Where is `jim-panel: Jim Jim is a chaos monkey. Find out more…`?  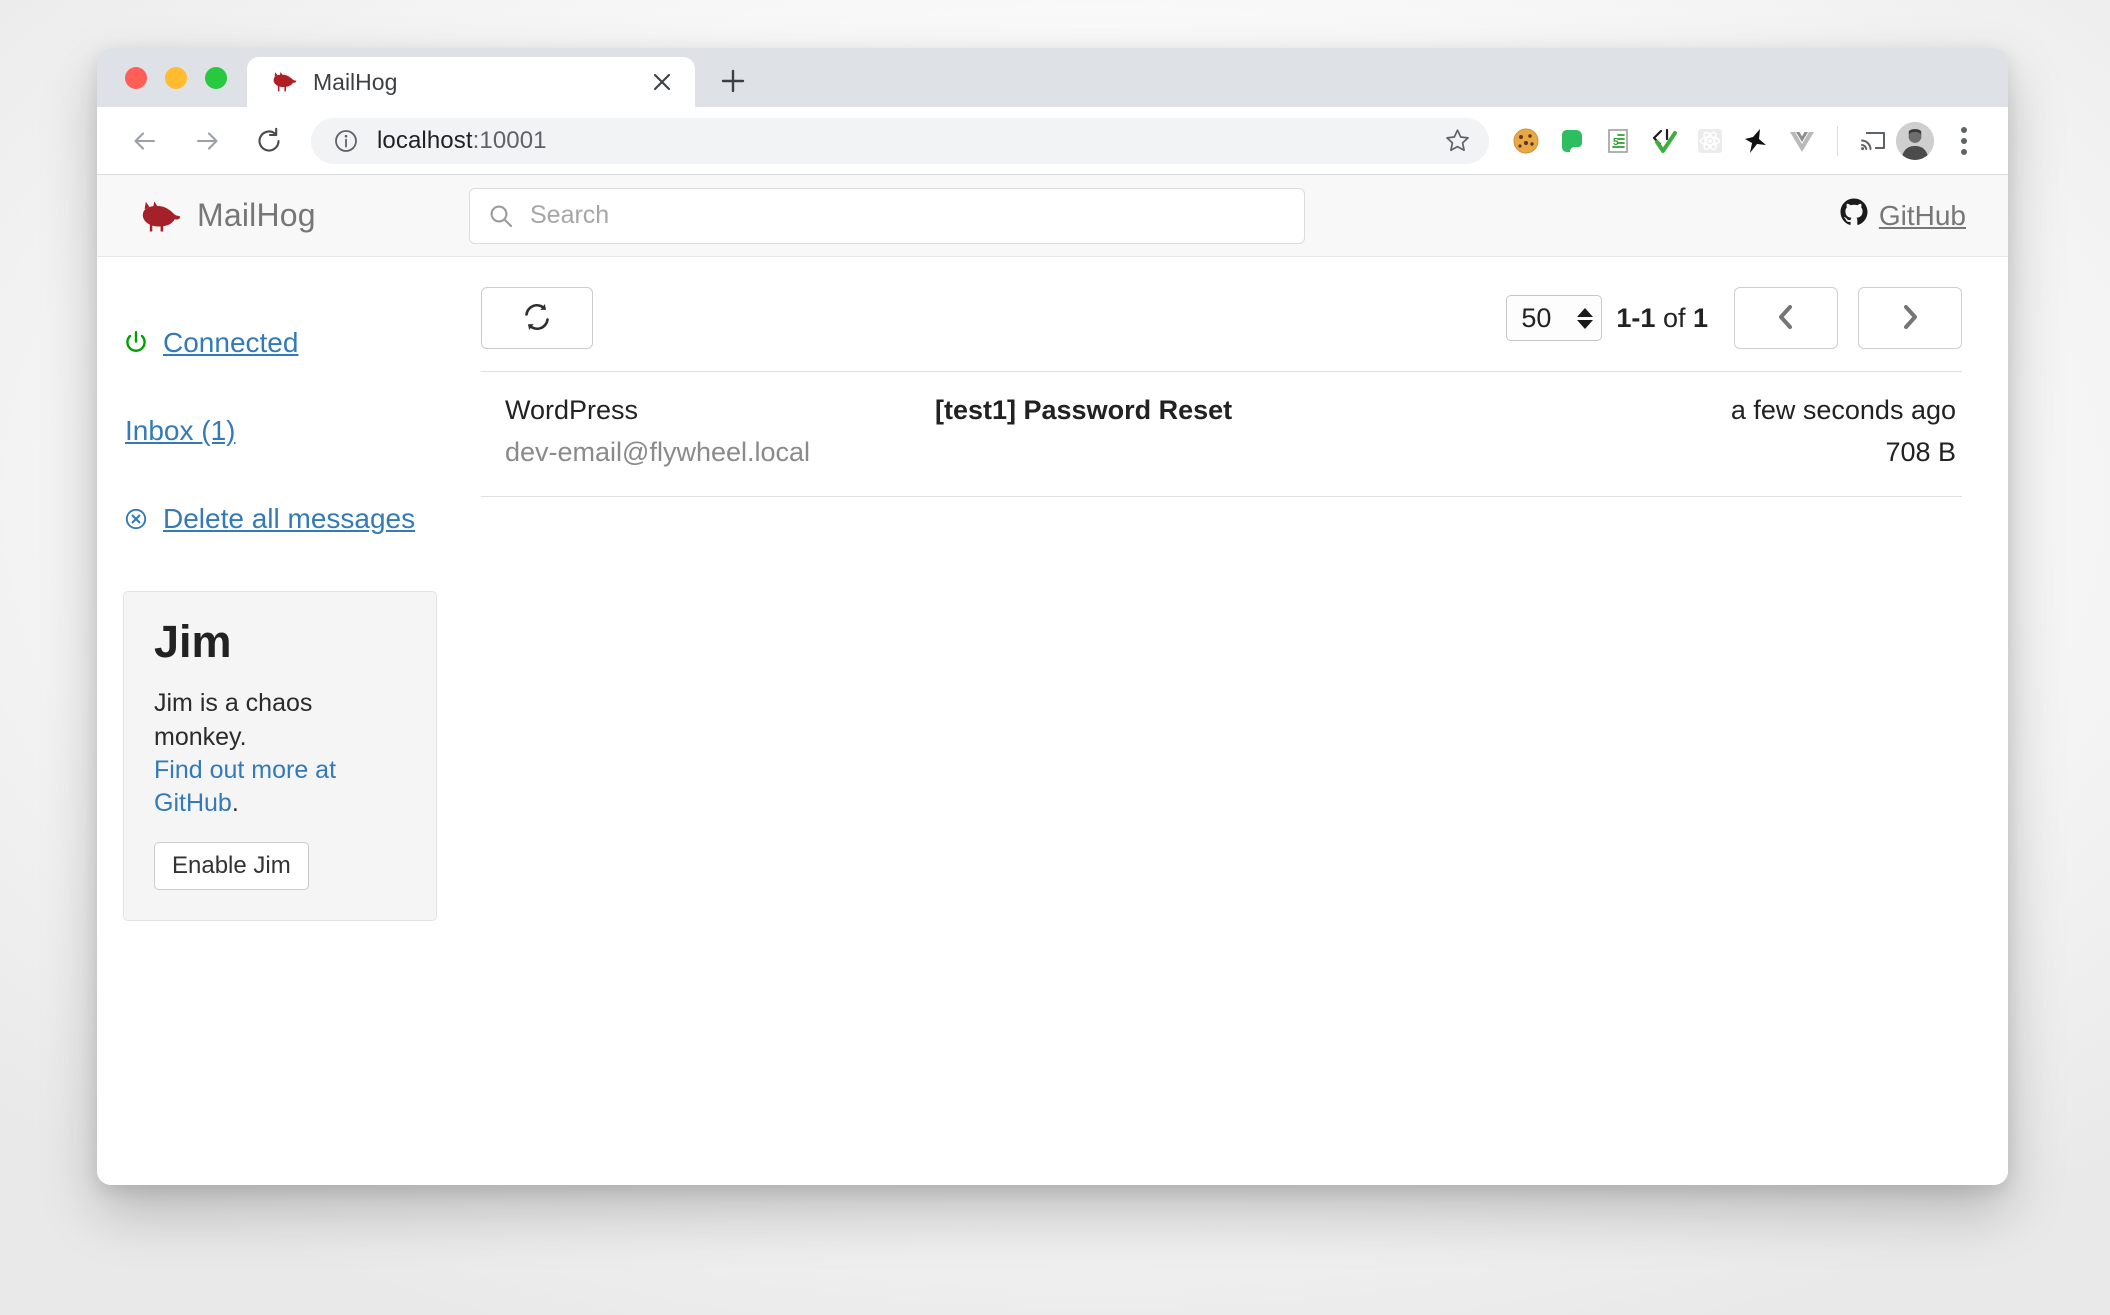 jim-panel: Jim Jim is a chaos monkey. Find out more… is located at coordinates (280, 756).